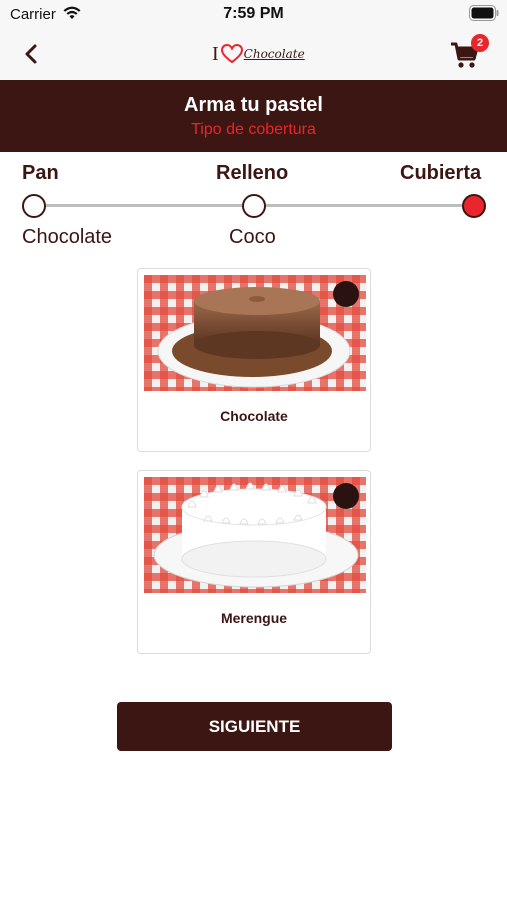 The image size is (507, 900). What do you see at coordinates (253, 129) in the screenshot?
I see `page-subtitle: Tipo de cobertura` at bounding box center [253, 129].